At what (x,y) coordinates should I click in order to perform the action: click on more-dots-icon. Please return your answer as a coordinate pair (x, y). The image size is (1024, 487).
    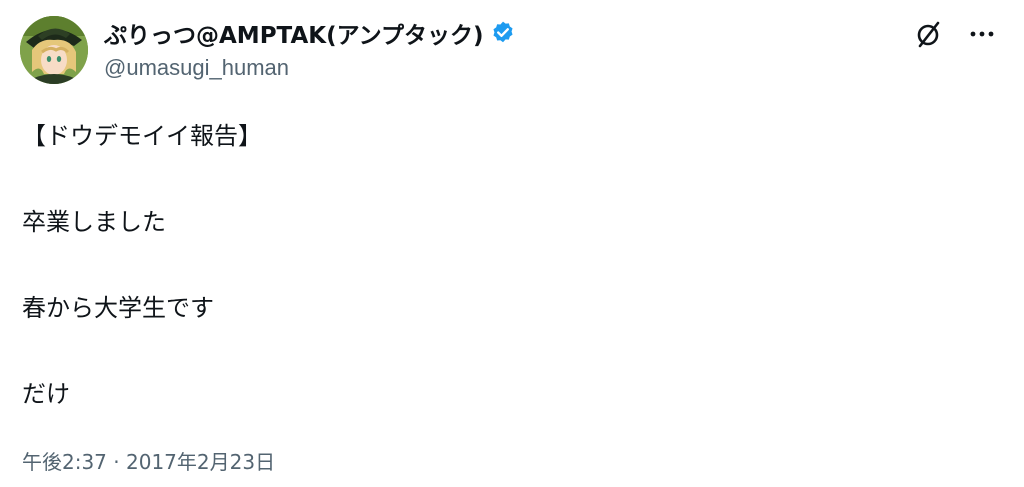
    Looking at the image, I should click on (982, 34).